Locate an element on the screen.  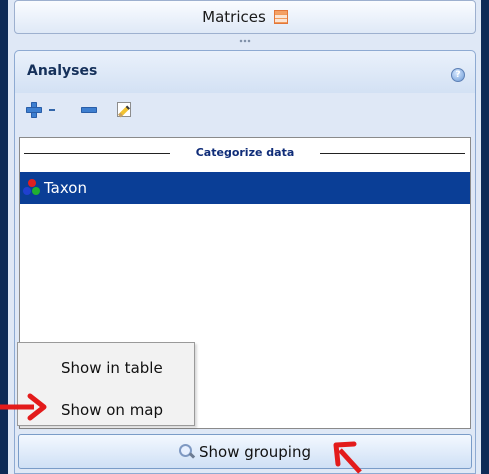
annotation-arrow-right is located at coordinates (347, 457).